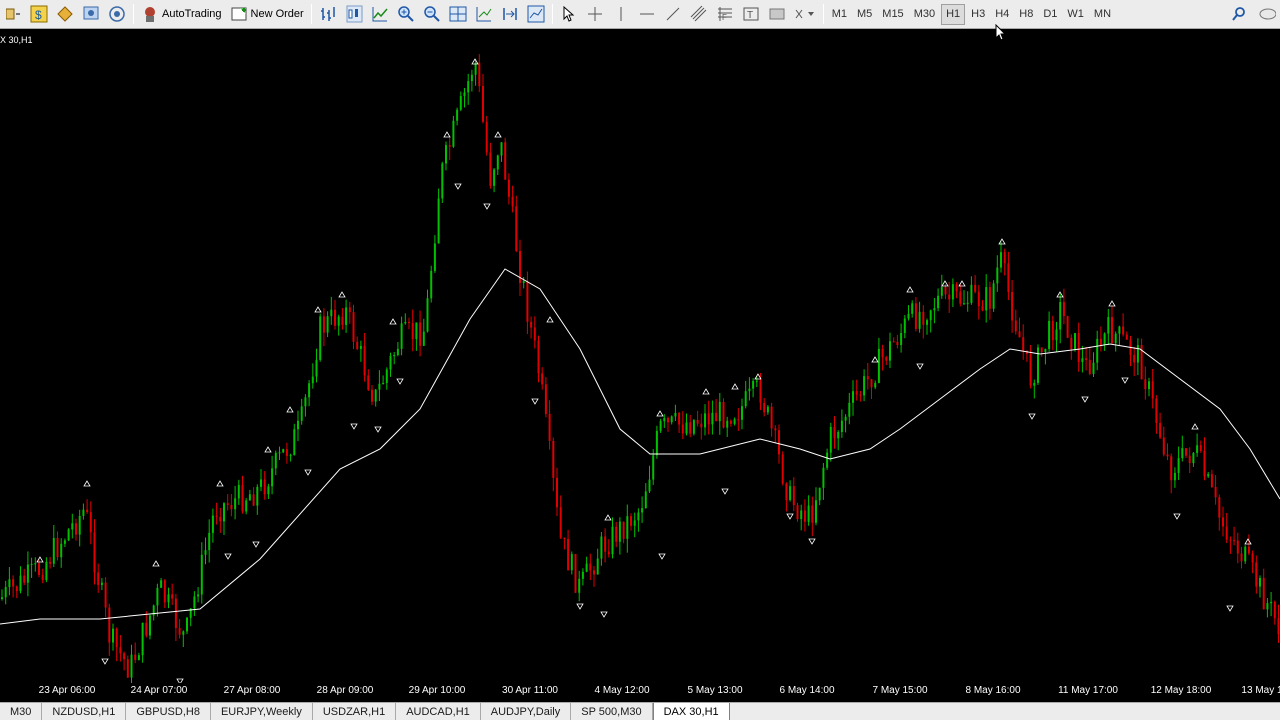  Describe the element at coordinates (691, 711) in the screenshot. I see `chart-tab: DAX 30,H1` at that location.